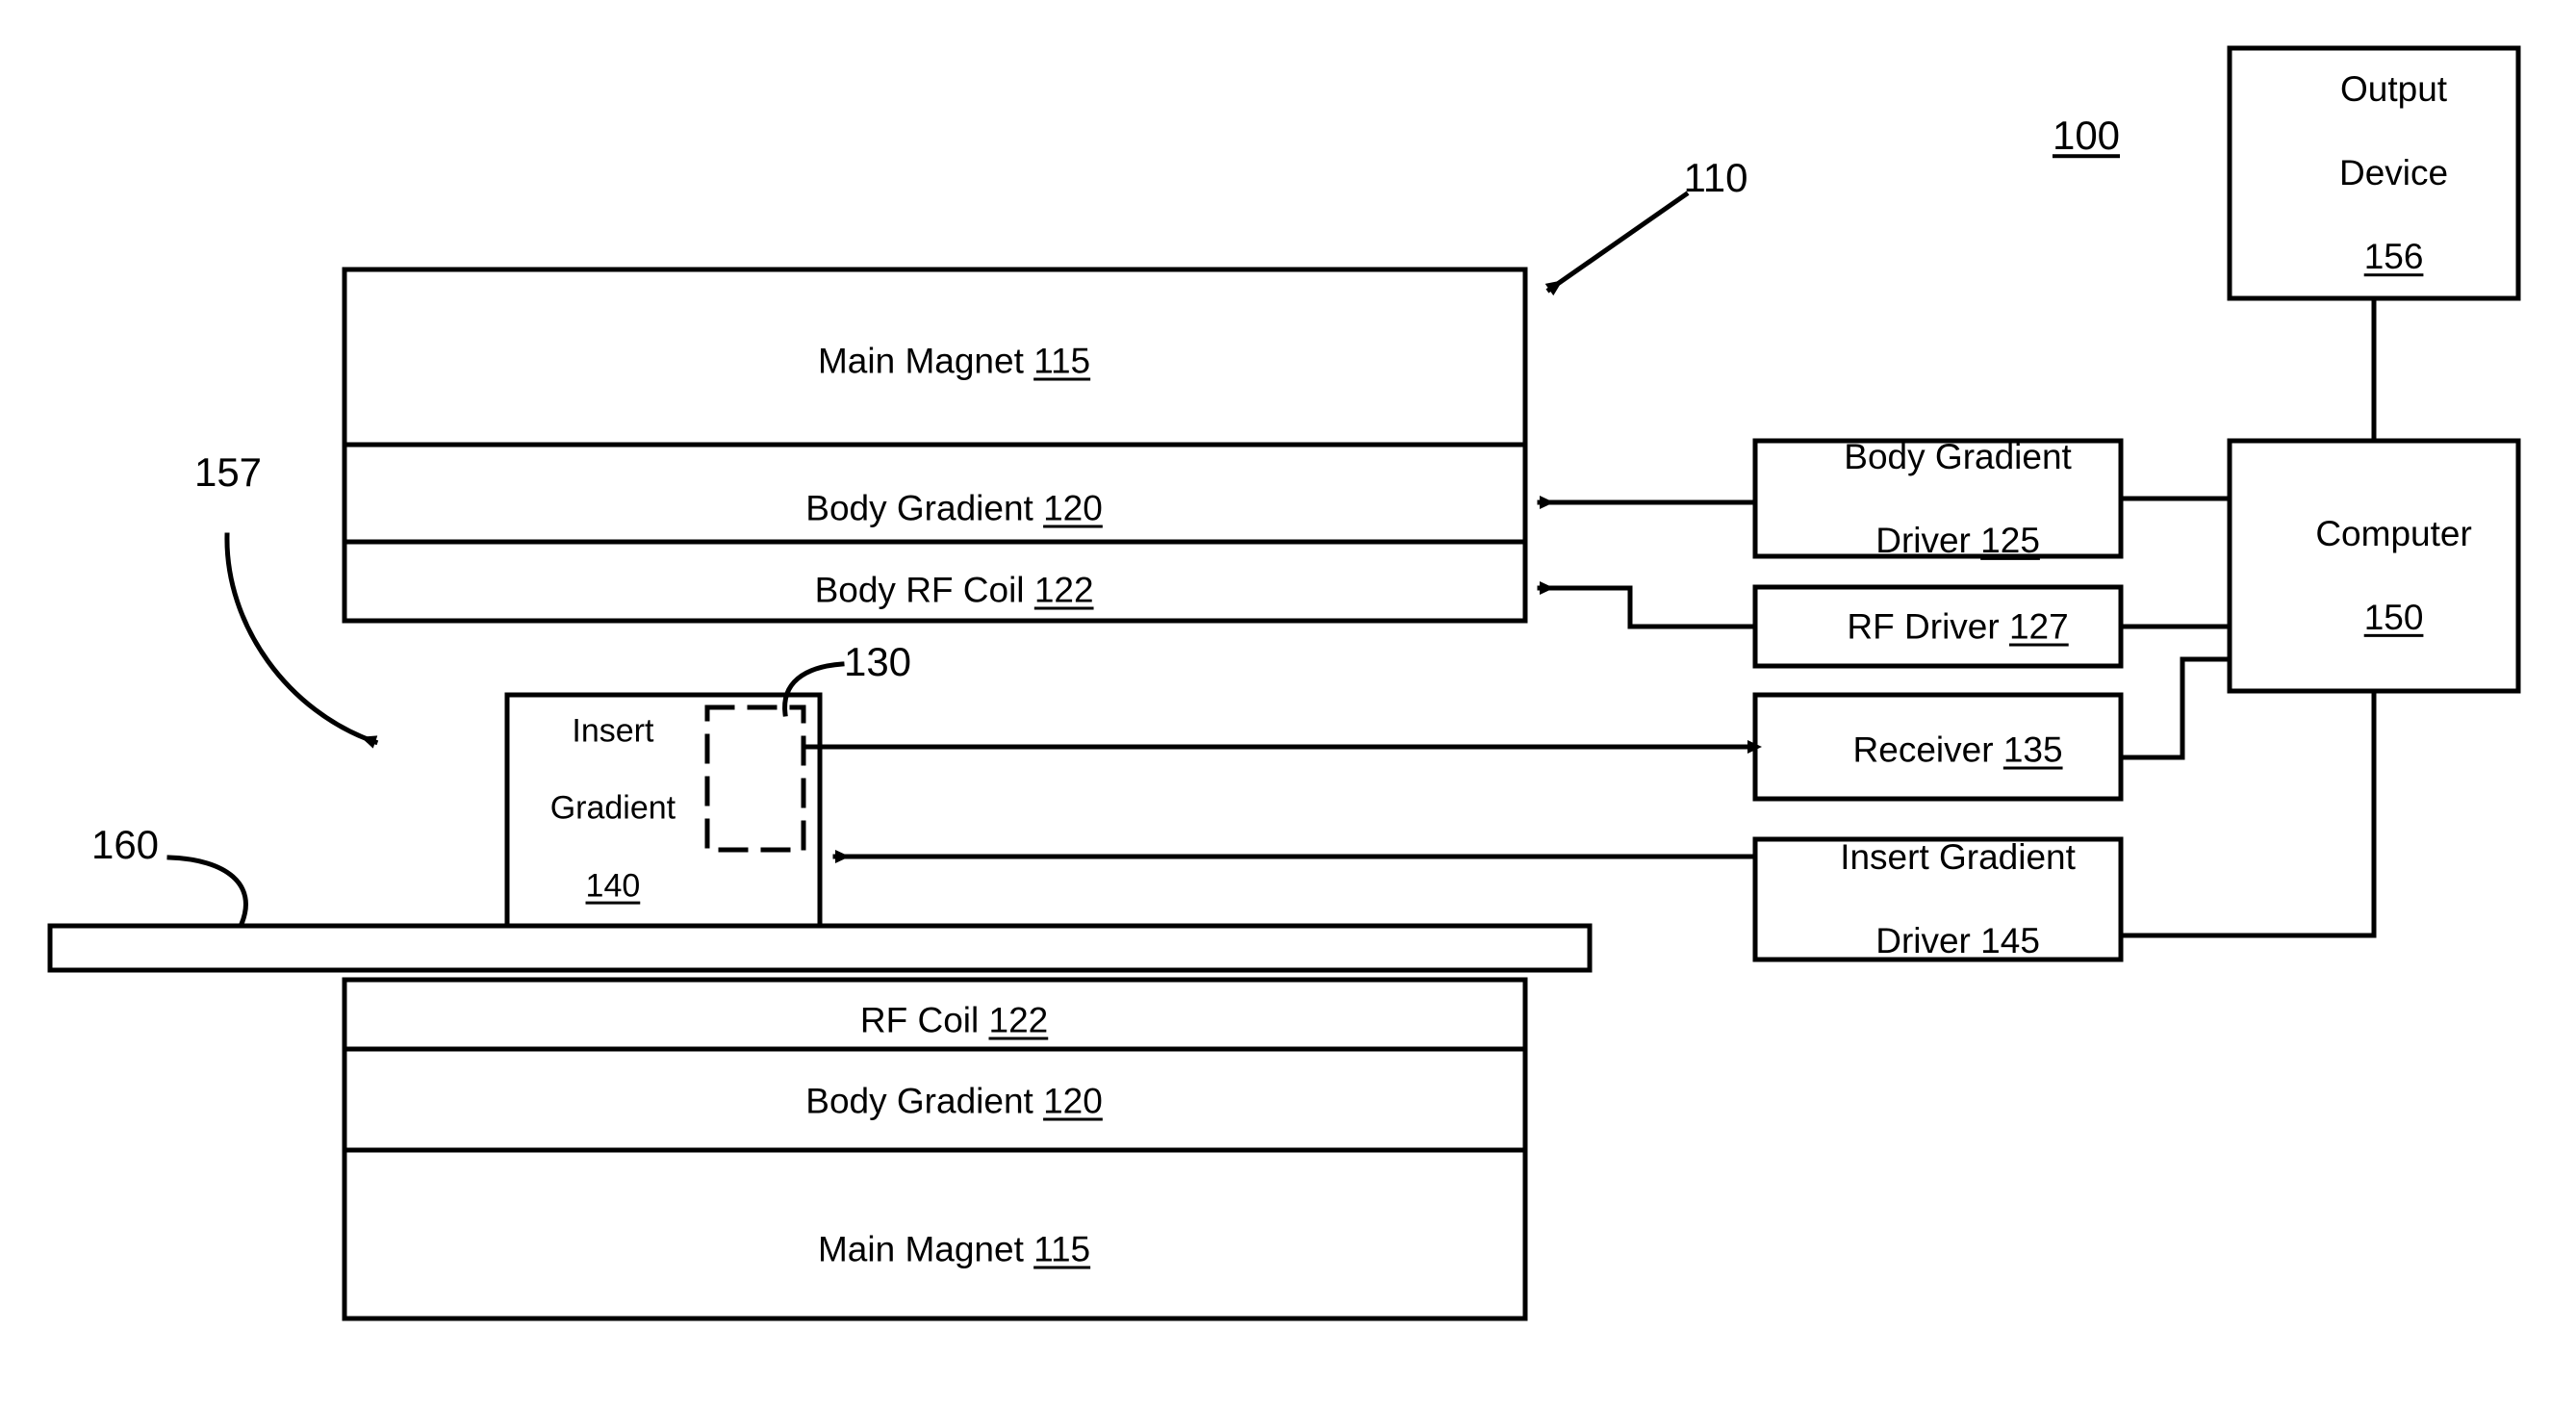  What do you see at coordinates (613, 886) in the screenshot?
I see `insert-gradient-ref: 140` at bounding box center [613, 886].